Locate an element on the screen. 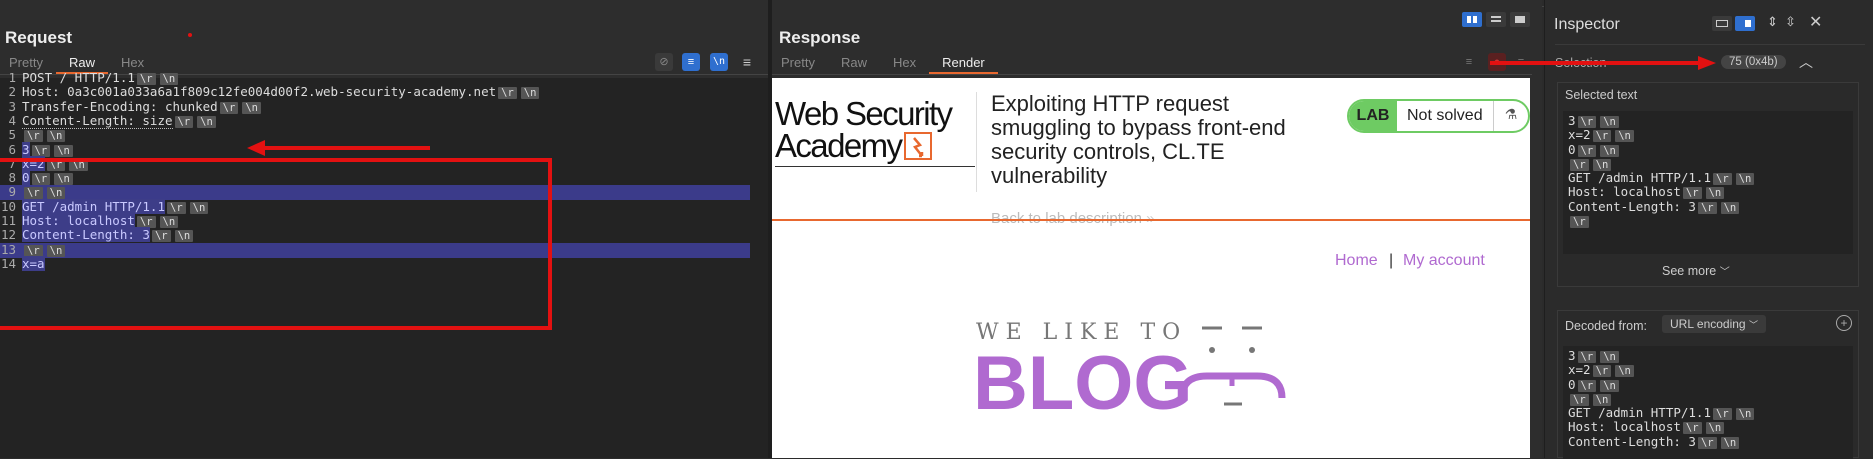 The height and width of the screenshot is (459, 1873). lab-status: Not solved is located at coordinates (1445, 115).